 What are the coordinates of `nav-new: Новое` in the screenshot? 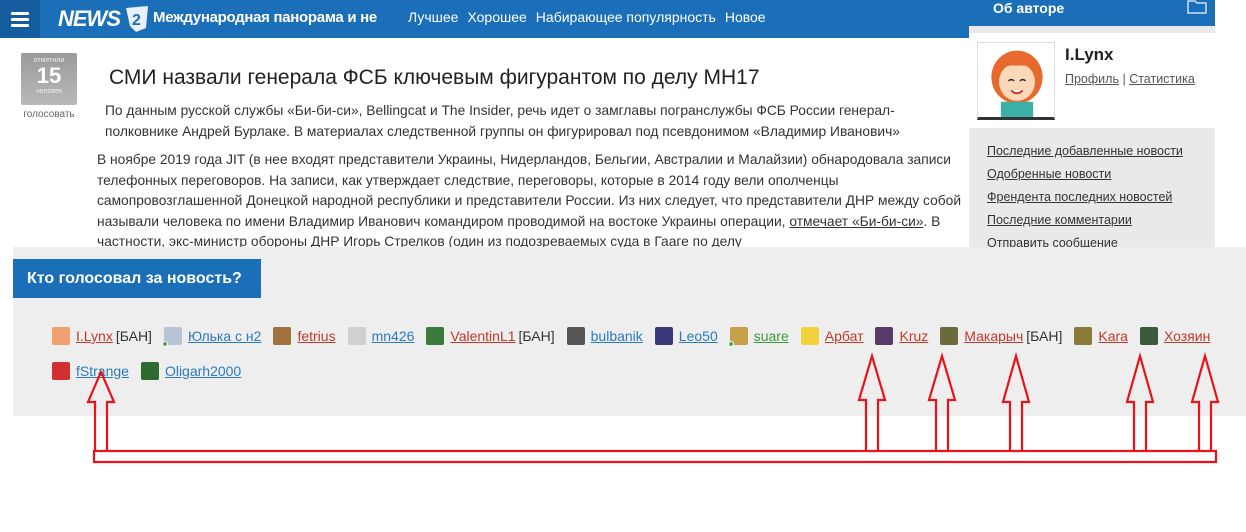 It's located at (745, 17).